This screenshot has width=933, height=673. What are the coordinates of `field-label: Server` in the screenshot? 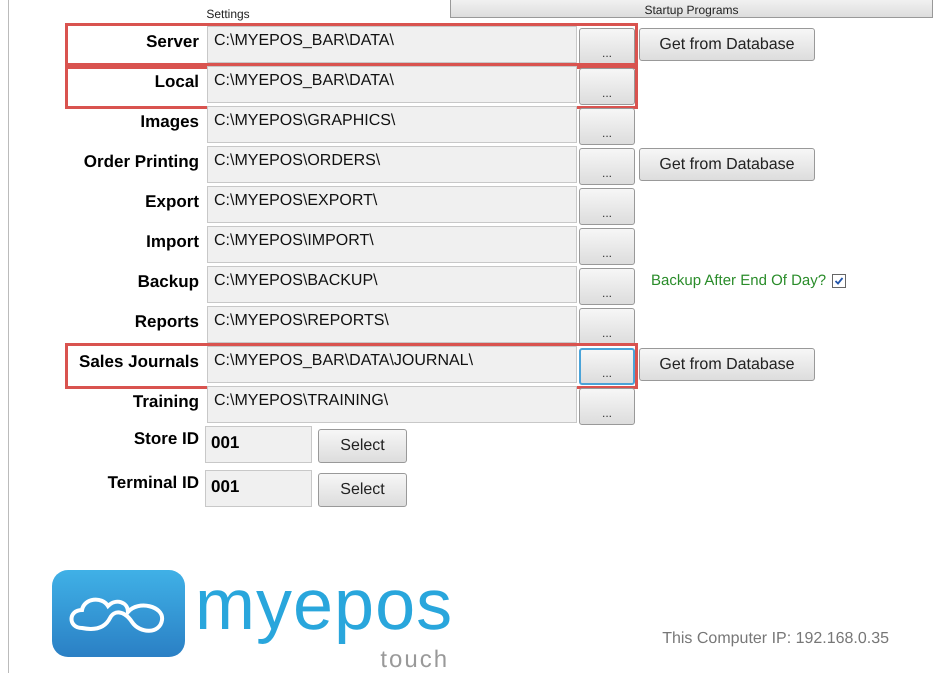 It's located at (172, 41).